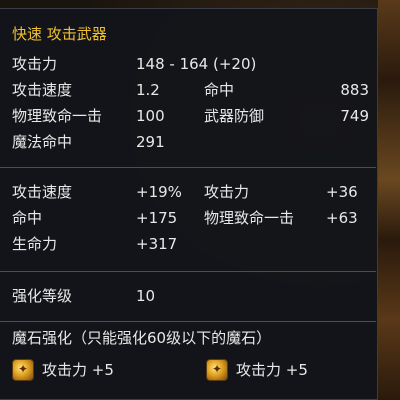 The width and height of the screenshot is (400, 400). I want to click on enhance-label: 强化等级, so click(42, 296).